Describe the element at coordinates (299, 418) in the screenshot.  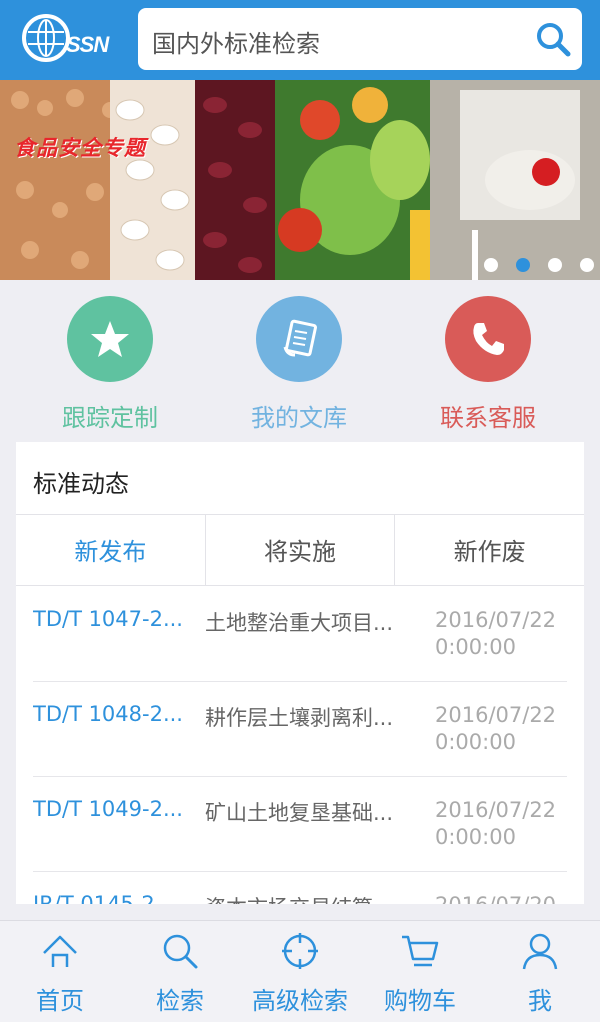
I see `my-library-label: 我的文库` at that location.